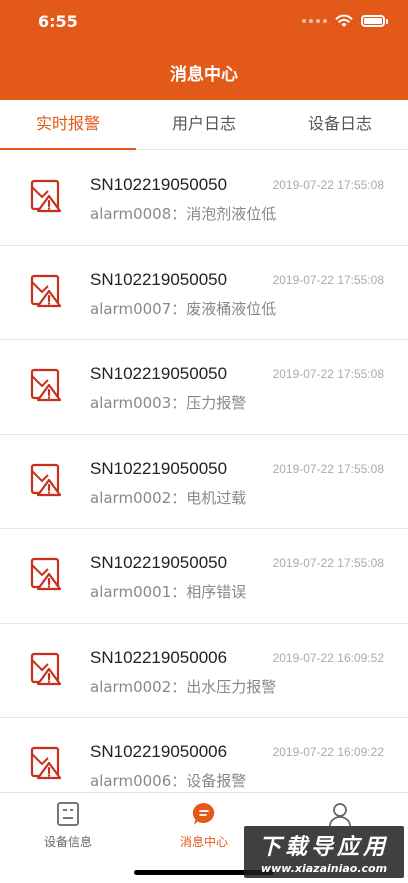  I want to click on device-info-icon, so click(68, 814).